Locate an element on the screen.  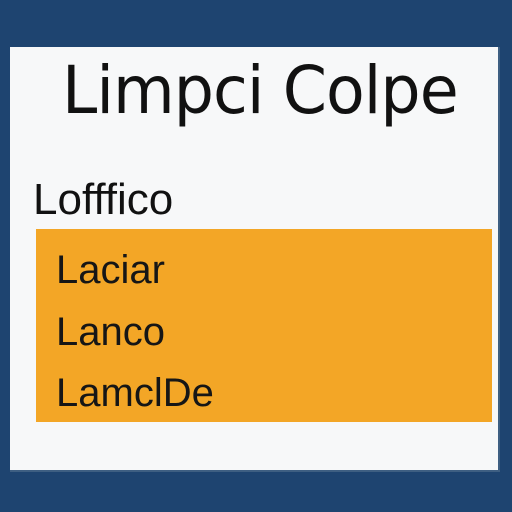
page-title: Limpci Colpe is located at coordinates (260, 90).